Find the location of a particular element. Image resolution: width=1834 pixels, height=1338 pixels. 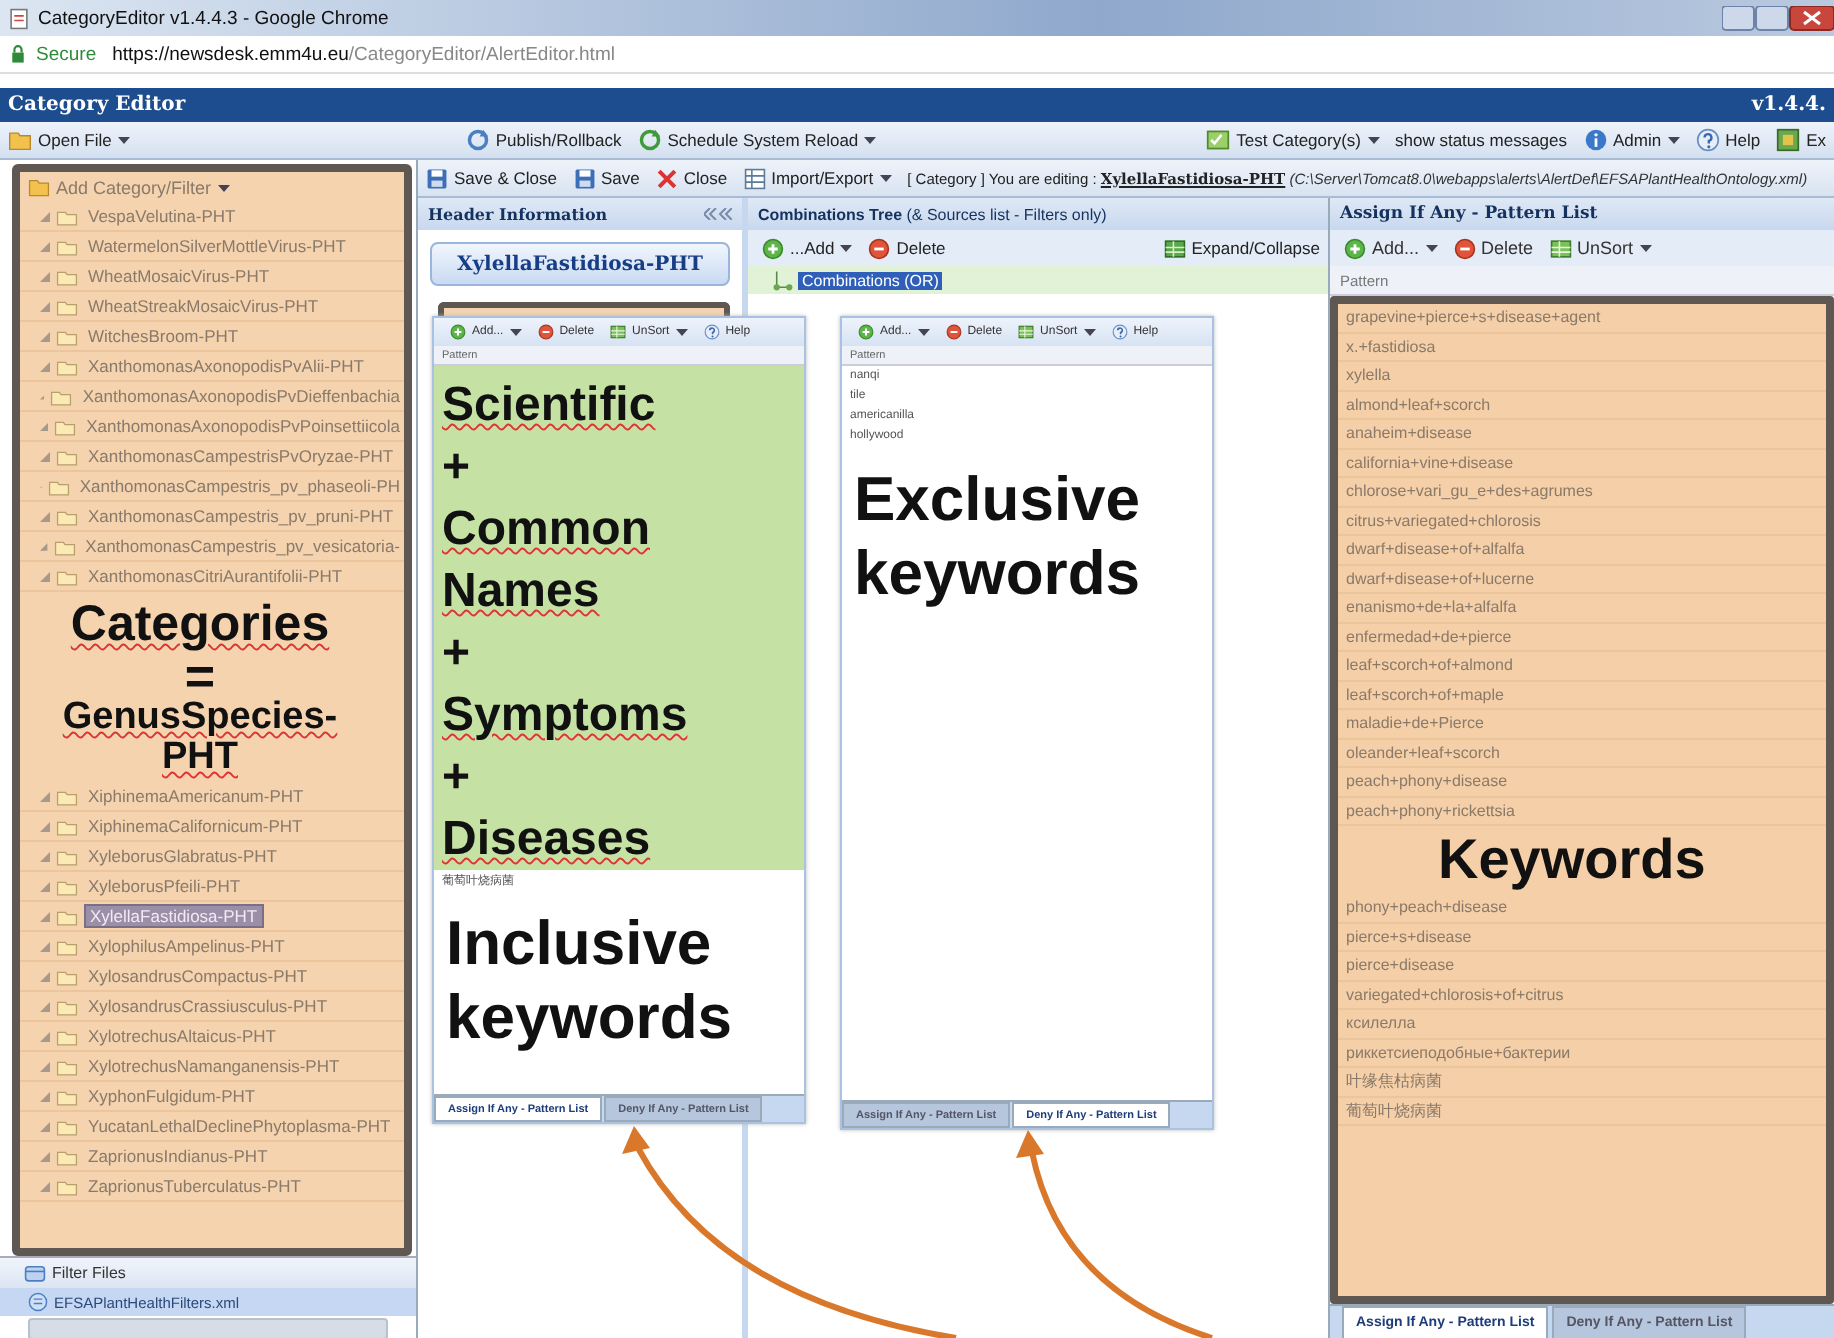

tree-item: WheatStreakMosaicVirus-PHT is located at coordinates (203, 306).